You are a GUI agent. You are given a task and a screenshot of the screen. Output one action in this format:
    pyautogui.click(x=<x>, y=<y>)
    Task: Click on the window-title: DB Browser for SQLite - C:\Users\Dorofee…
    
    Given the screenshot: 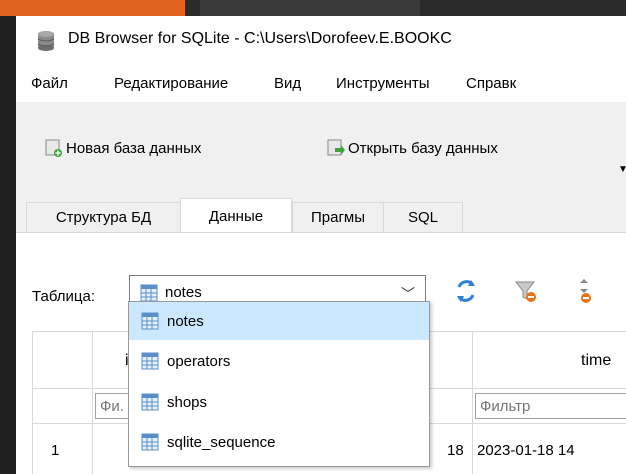 What is the action you would take?
    pyautogui.click(x=260, y=38)
    